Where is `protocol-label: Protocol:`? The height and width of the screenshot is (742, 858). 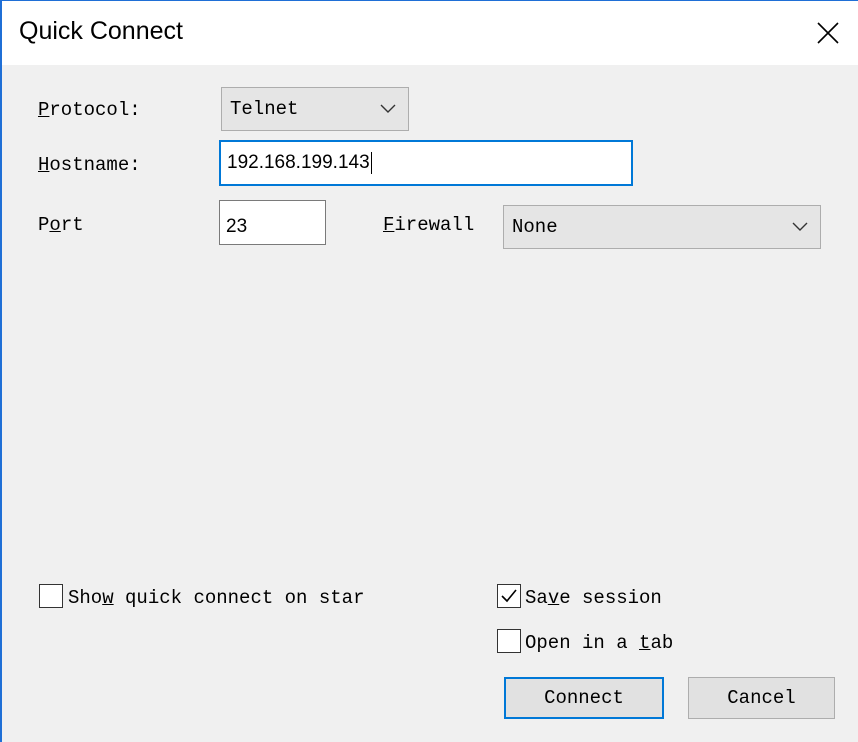
protocol-label: Protocol: is located at coordinates (89, 110).